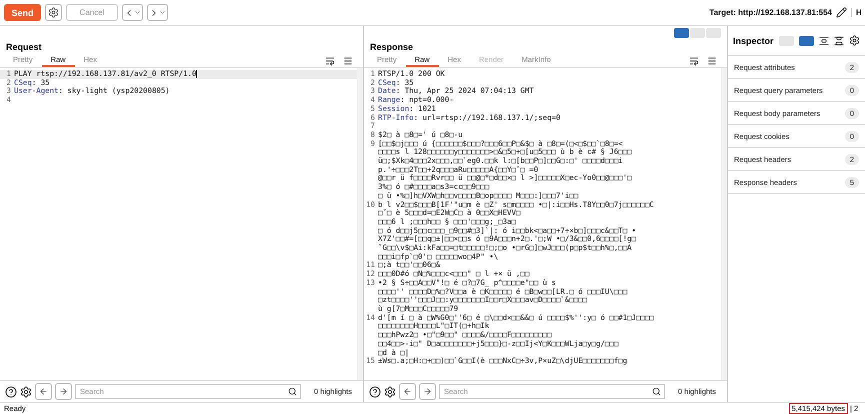  I want to click on settings-button, so click(53, 12).